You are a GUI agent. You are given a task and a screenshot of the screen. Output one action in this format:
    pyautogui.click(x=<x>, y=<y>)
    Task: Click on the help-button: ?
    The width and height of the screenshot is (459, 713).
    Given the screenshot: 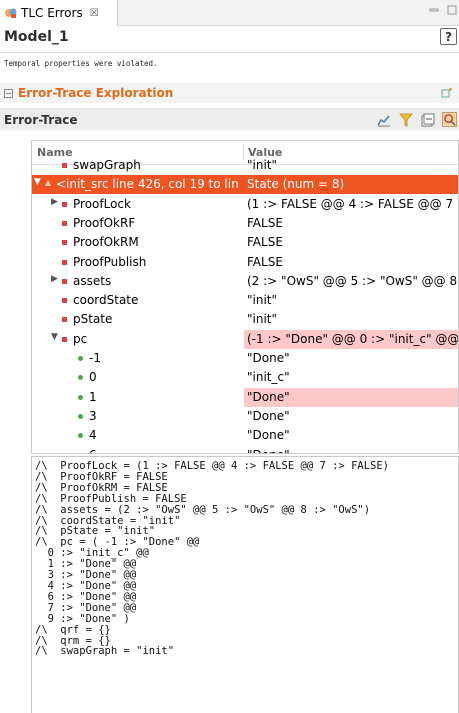 What is the action you would take?
    pyautogui.click(x=448, y=36)
    